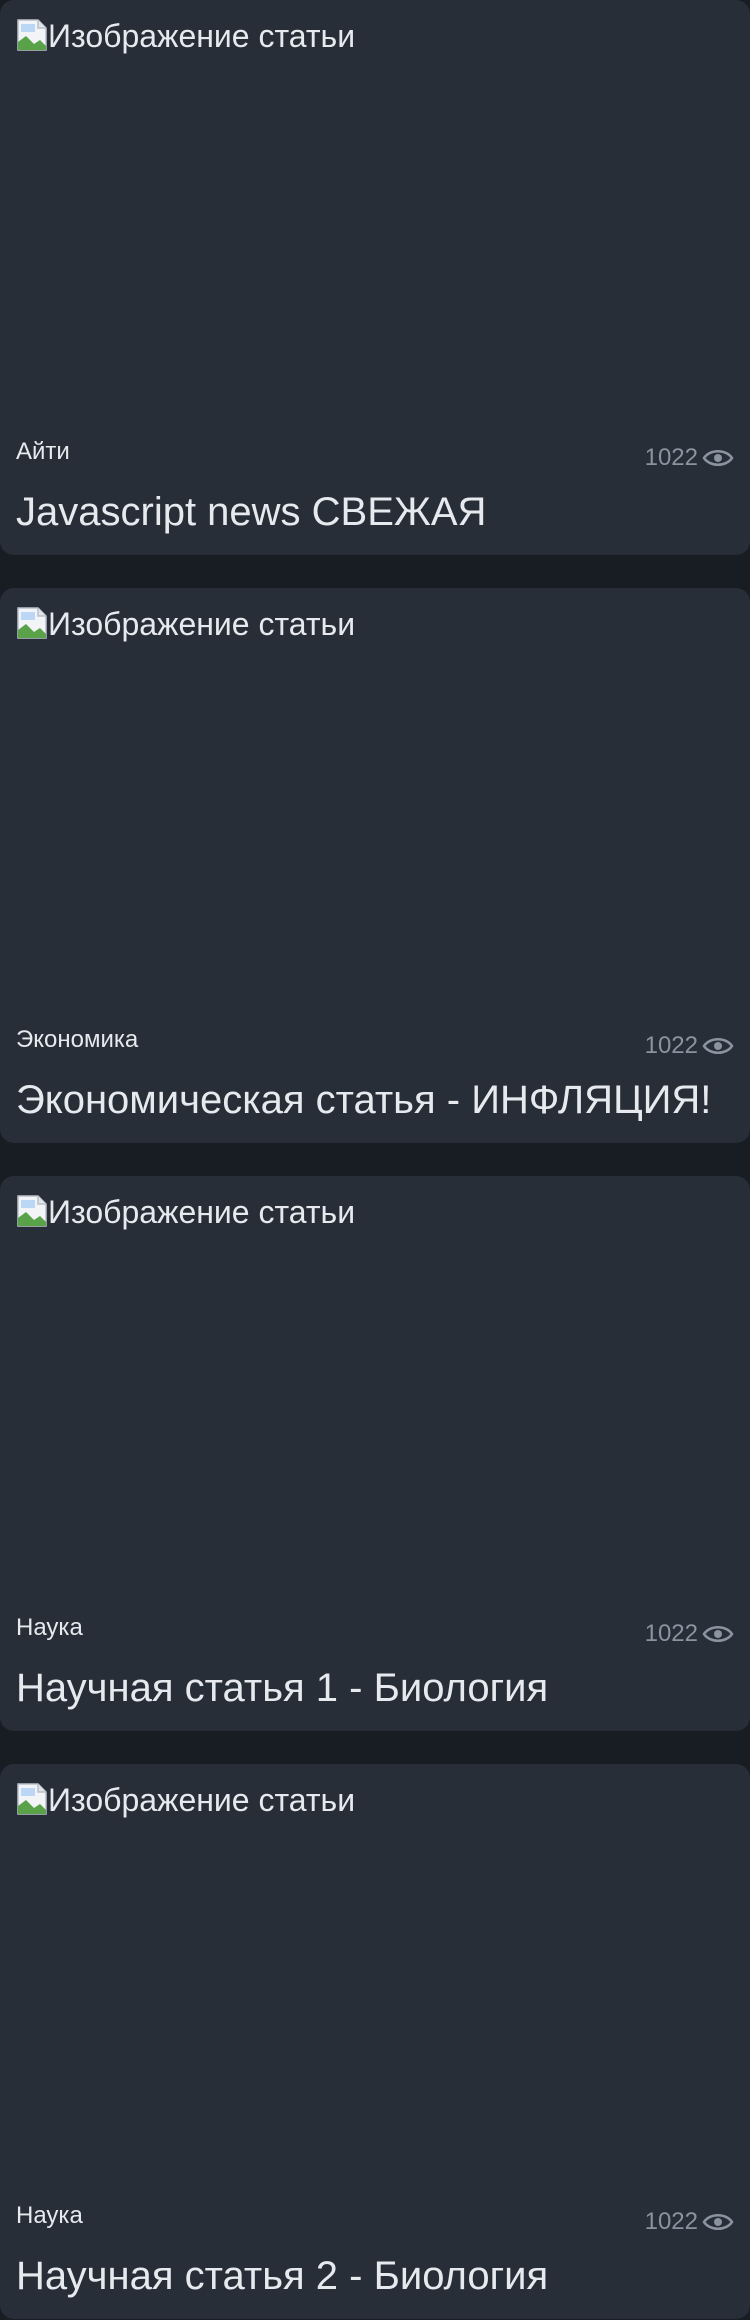 This screenshot has height=2320, width=750. Describe the element at coordinates (375, 458) in the screenshot. I see `article-meta: Айти 1022` at that location.